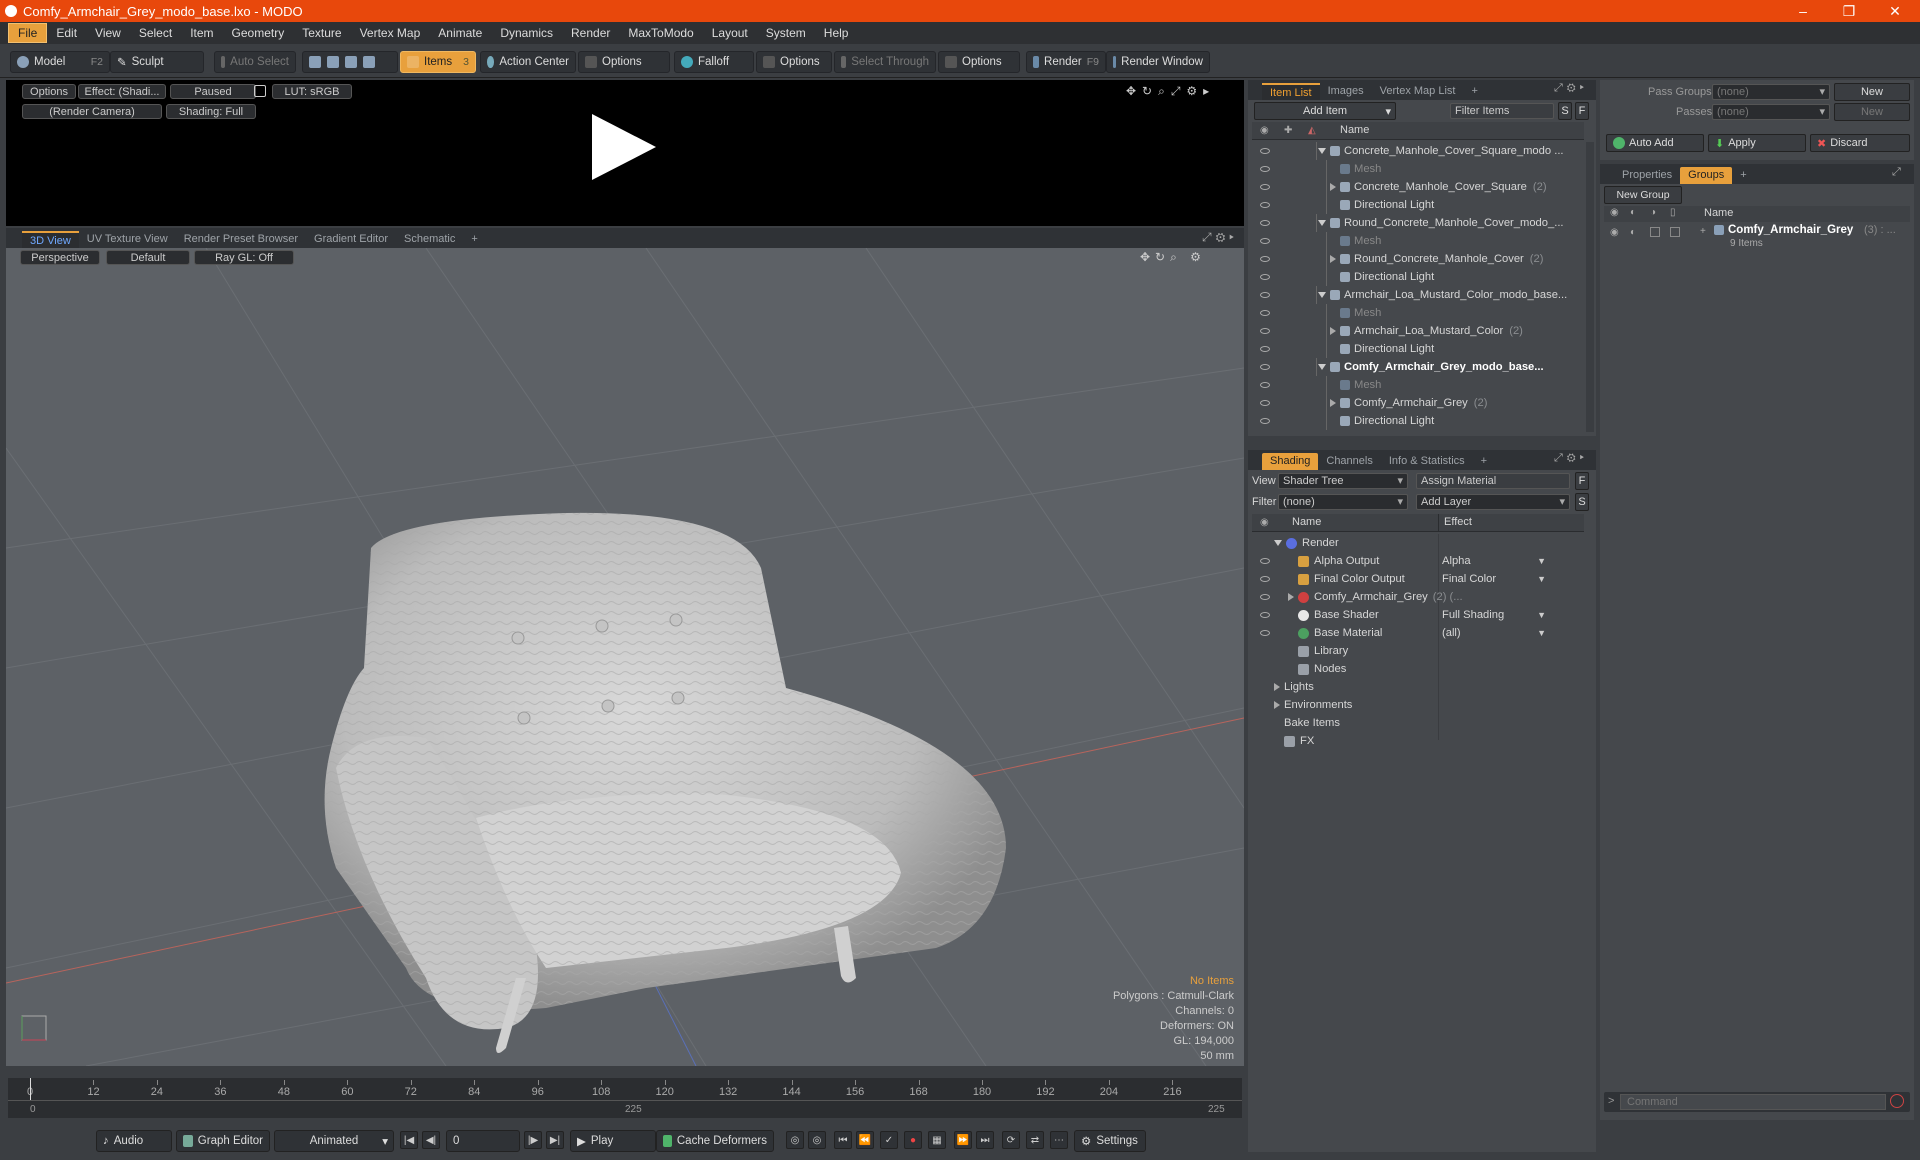  Describe the element at coordinates (1494, 579) in the screenshot. I see `effect-dropdown: Final Color ▼` at that location.